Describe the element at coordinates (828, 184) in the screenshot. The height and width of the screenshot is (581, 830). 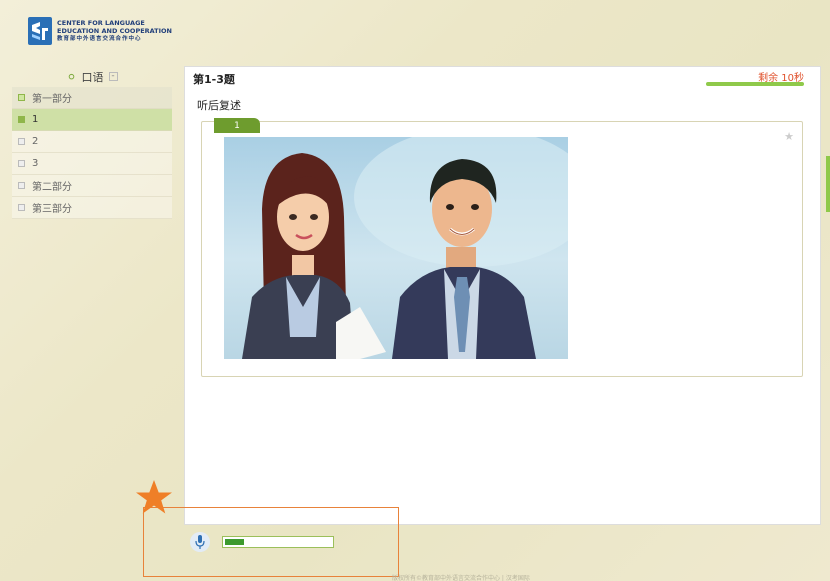
I see `scroll-indicator` at that location.